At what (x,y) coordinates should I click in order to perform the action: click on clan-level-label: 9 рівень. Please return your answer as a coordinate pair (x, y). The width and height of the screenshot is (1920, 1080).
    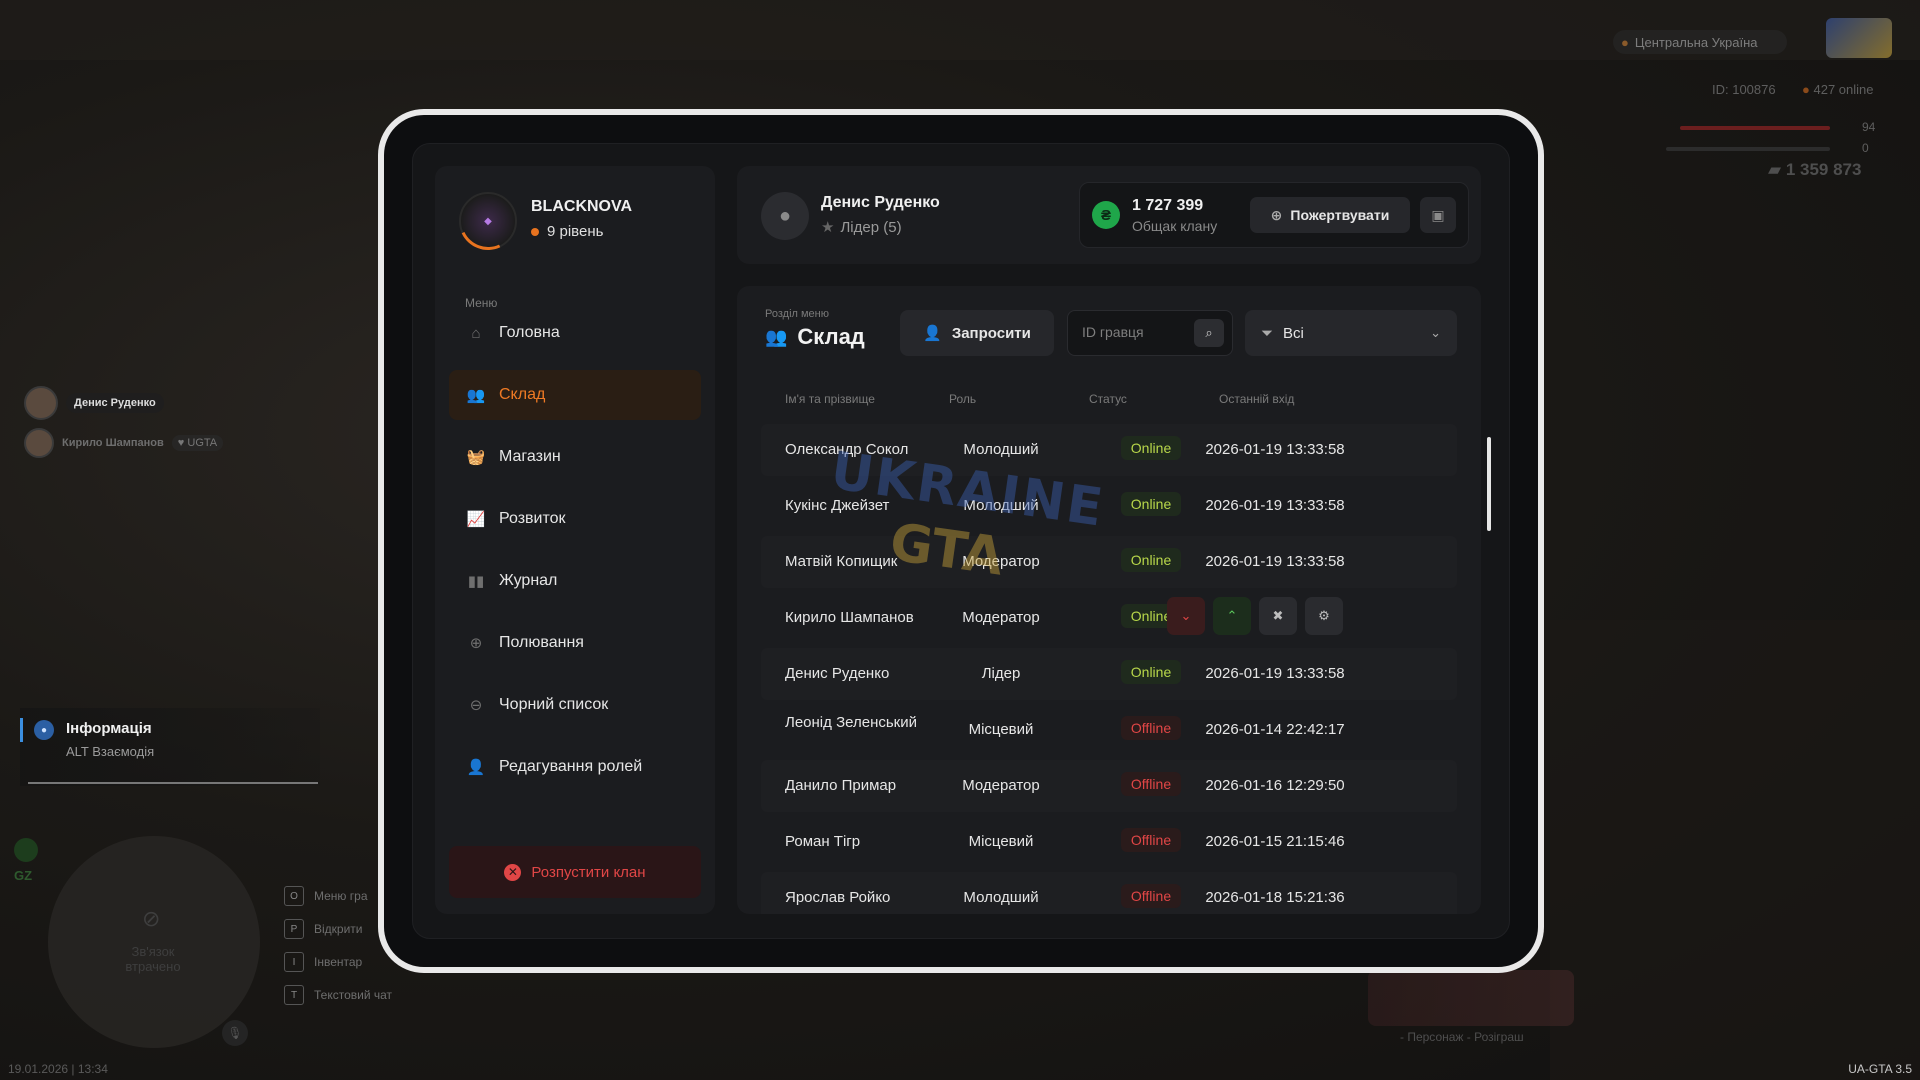
    Looking at the image, I should click on (575, 231).